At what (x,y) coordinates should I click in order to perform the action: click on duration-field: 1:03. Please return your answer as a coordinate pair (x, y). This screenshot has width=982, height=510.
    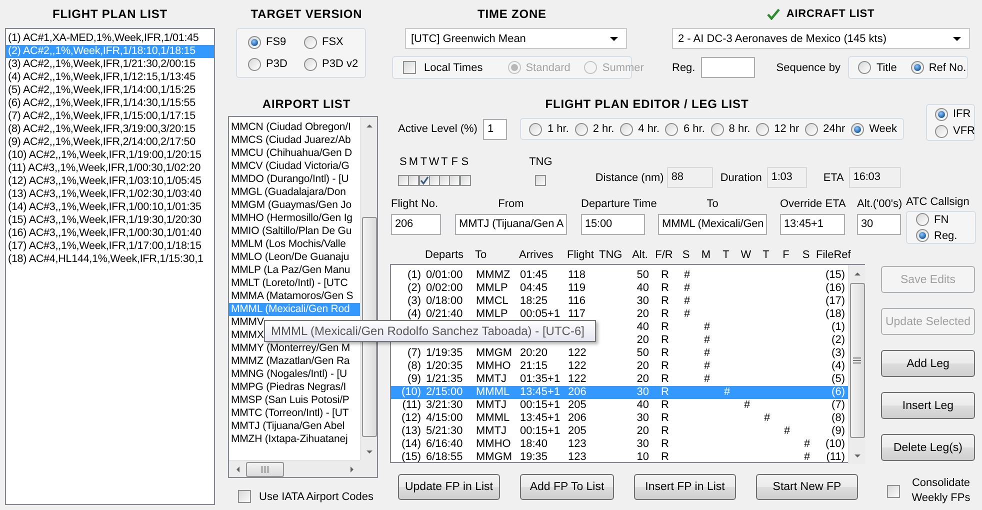
    Looking at the image, I should click on (787, 177).